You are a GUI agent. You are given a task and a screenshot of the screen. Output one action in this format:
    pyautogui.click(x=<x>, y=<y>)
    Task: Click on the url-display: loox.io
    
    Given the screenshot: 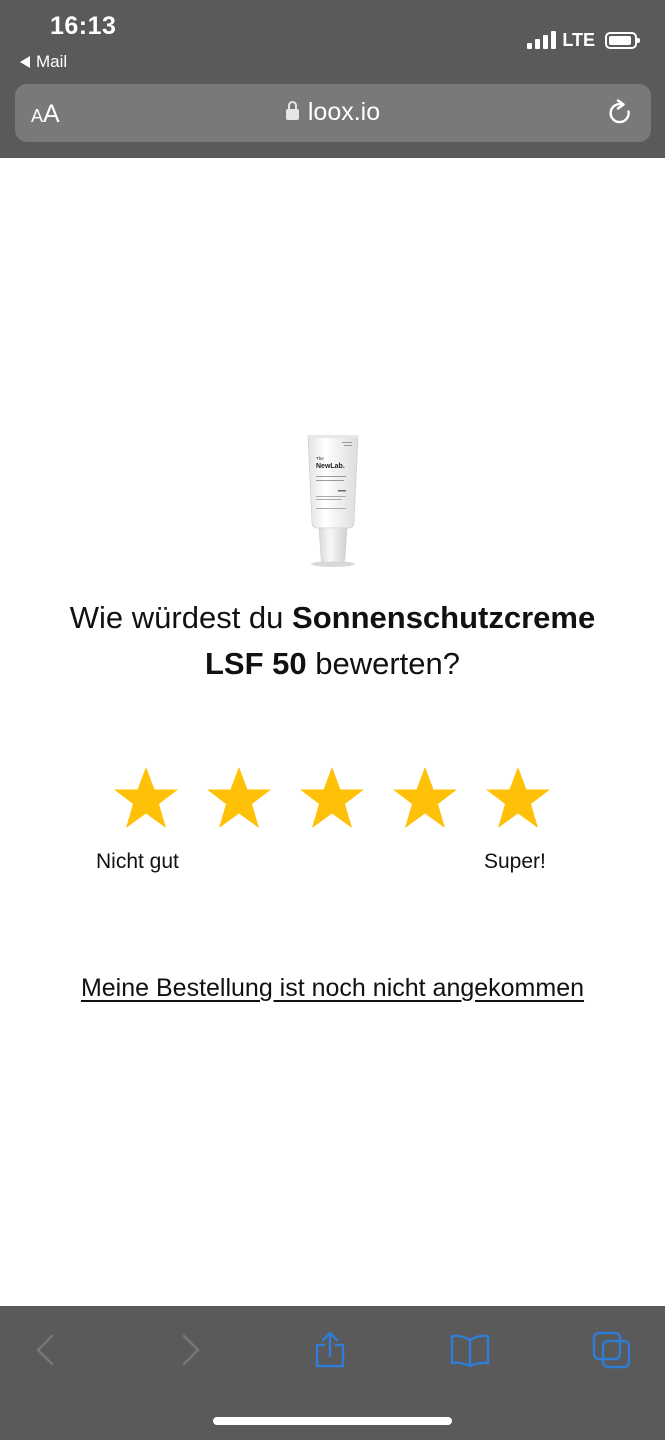 What is the action you would take?
    pyautogui.click(x=333, y=112)
    